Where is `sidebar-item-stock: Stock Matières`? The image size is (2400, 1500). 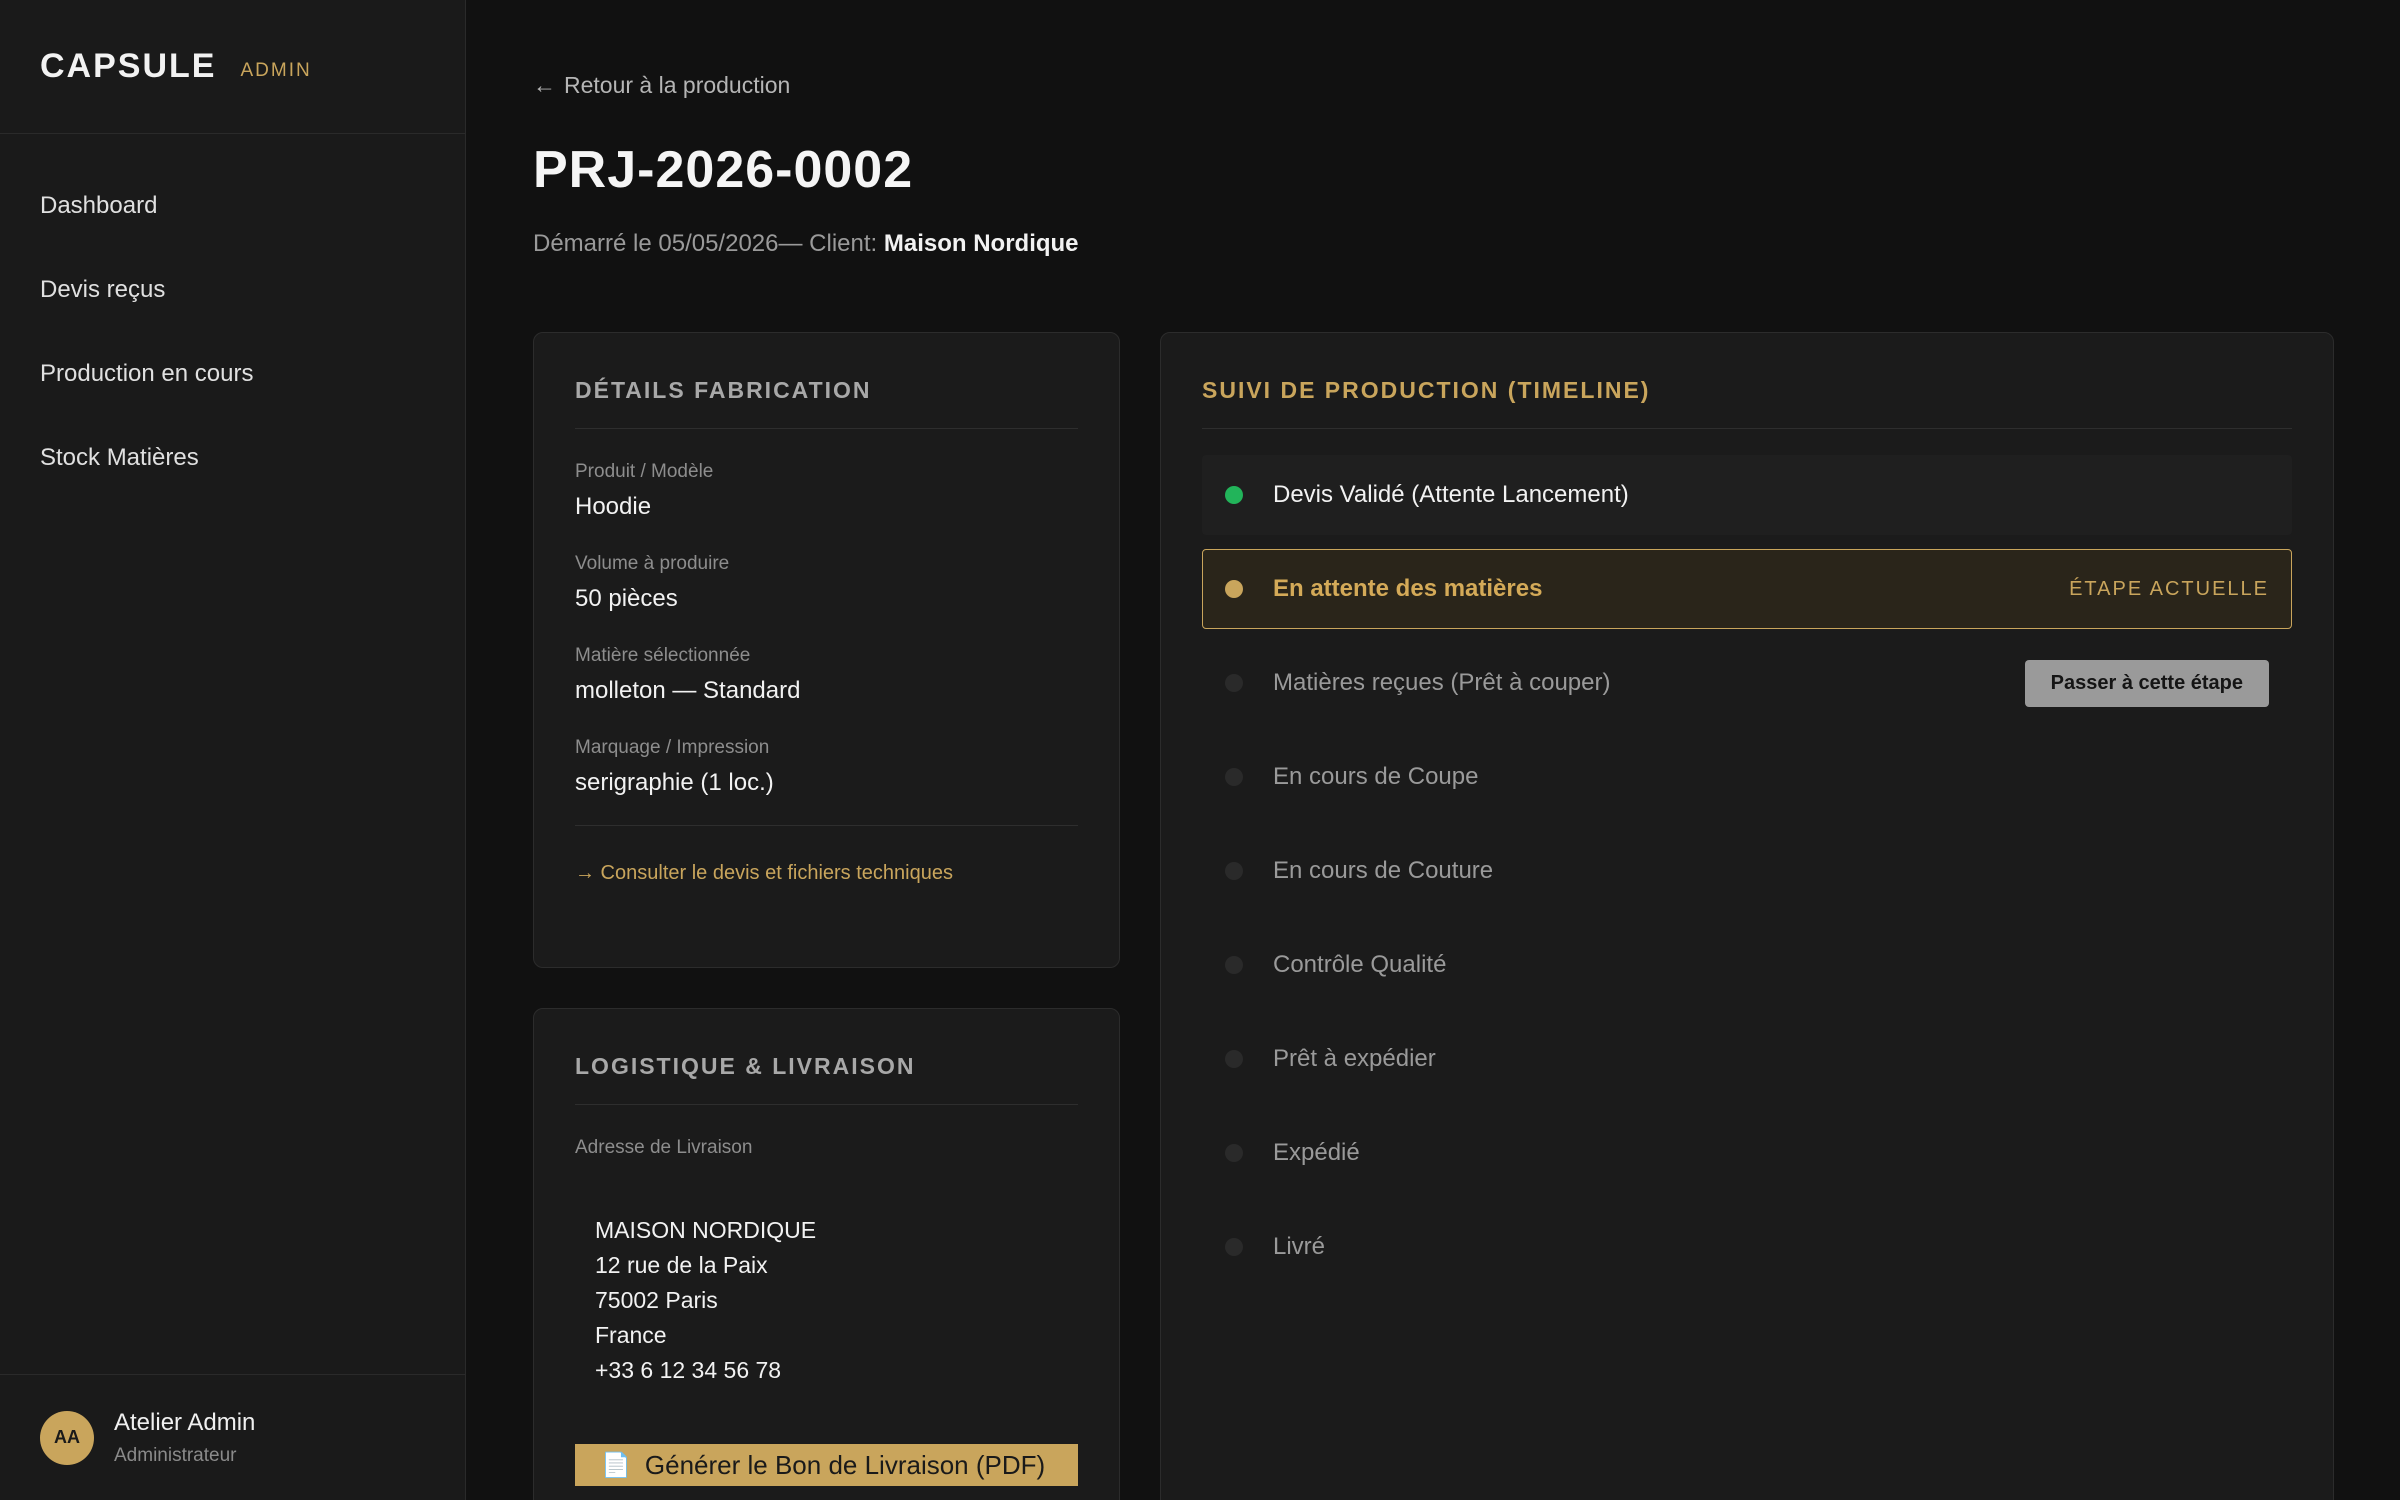 sidebar-item-stock: Stock Matières is located at coordinates (232, 458).